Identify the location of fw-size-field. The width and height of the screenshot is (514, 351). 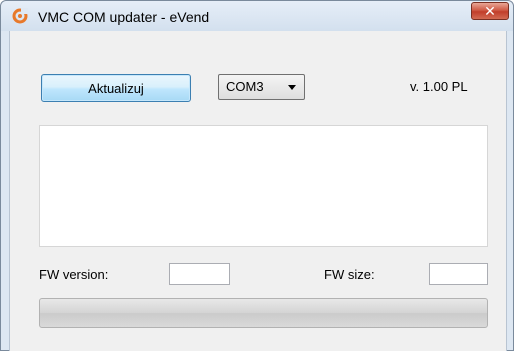
(458, 274).